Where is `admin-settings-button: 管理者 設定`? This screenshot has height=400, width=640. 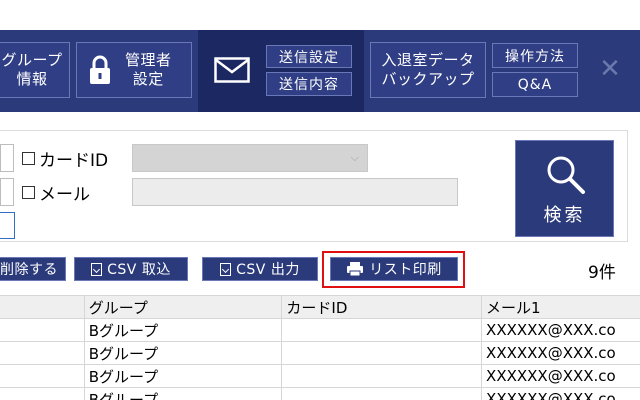 admin-settings-button: 管理者 設定 is located at coordinates (134, 70).